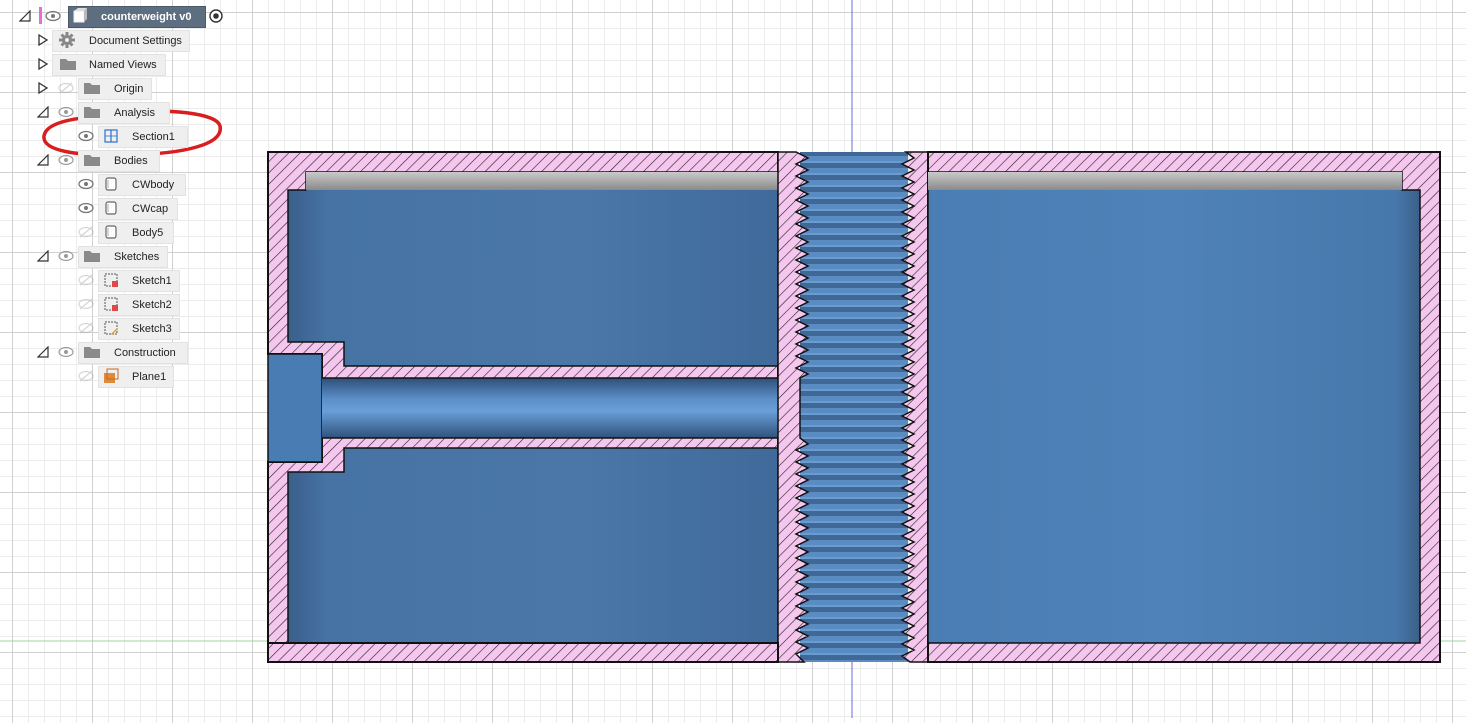 This screenshot has width=1466, height=723. I want to click on tree-item-construction: Construction, so click(133, 353).